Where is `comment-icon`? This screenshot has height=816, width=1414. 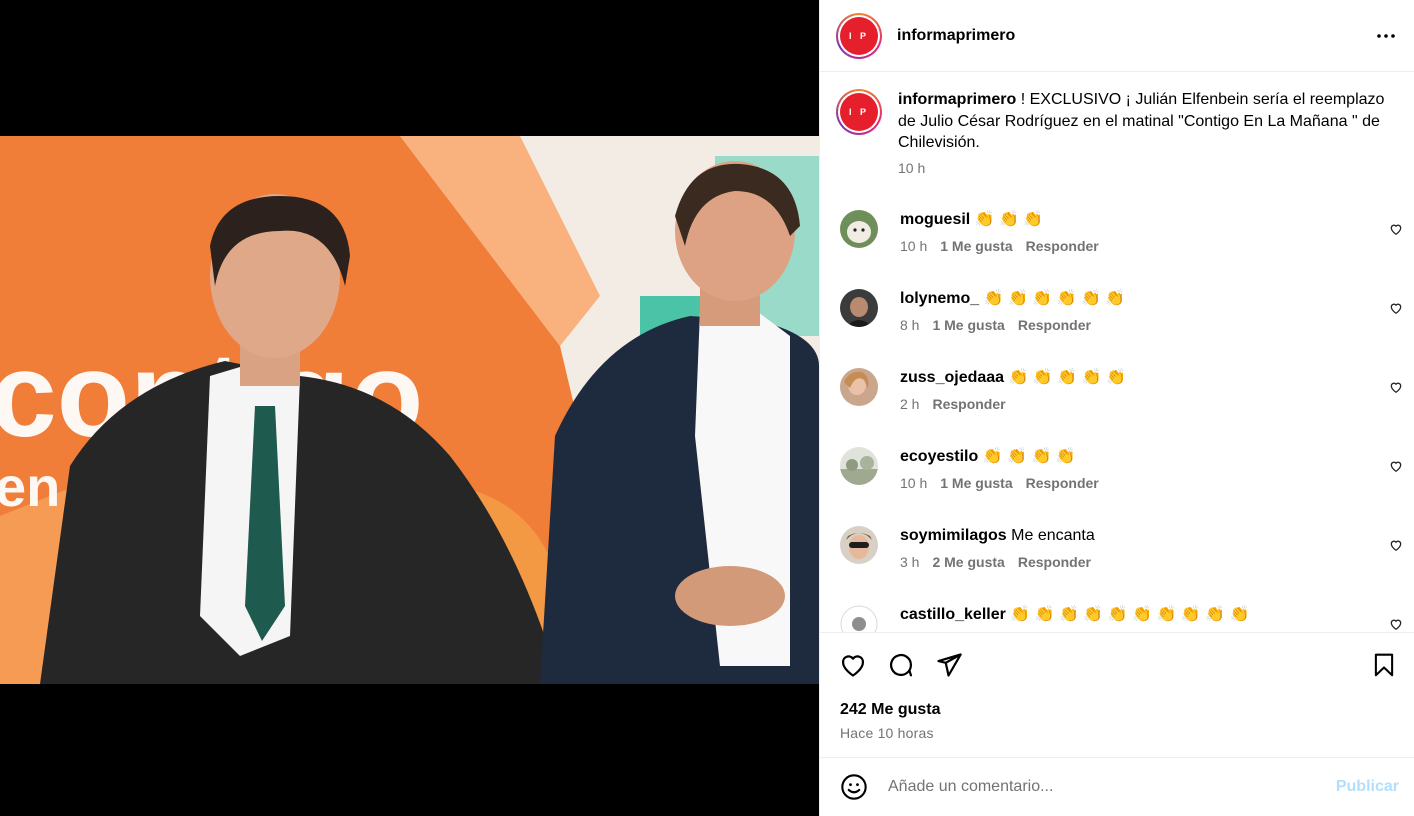 comment-icon is located at coordinates (901, 665).